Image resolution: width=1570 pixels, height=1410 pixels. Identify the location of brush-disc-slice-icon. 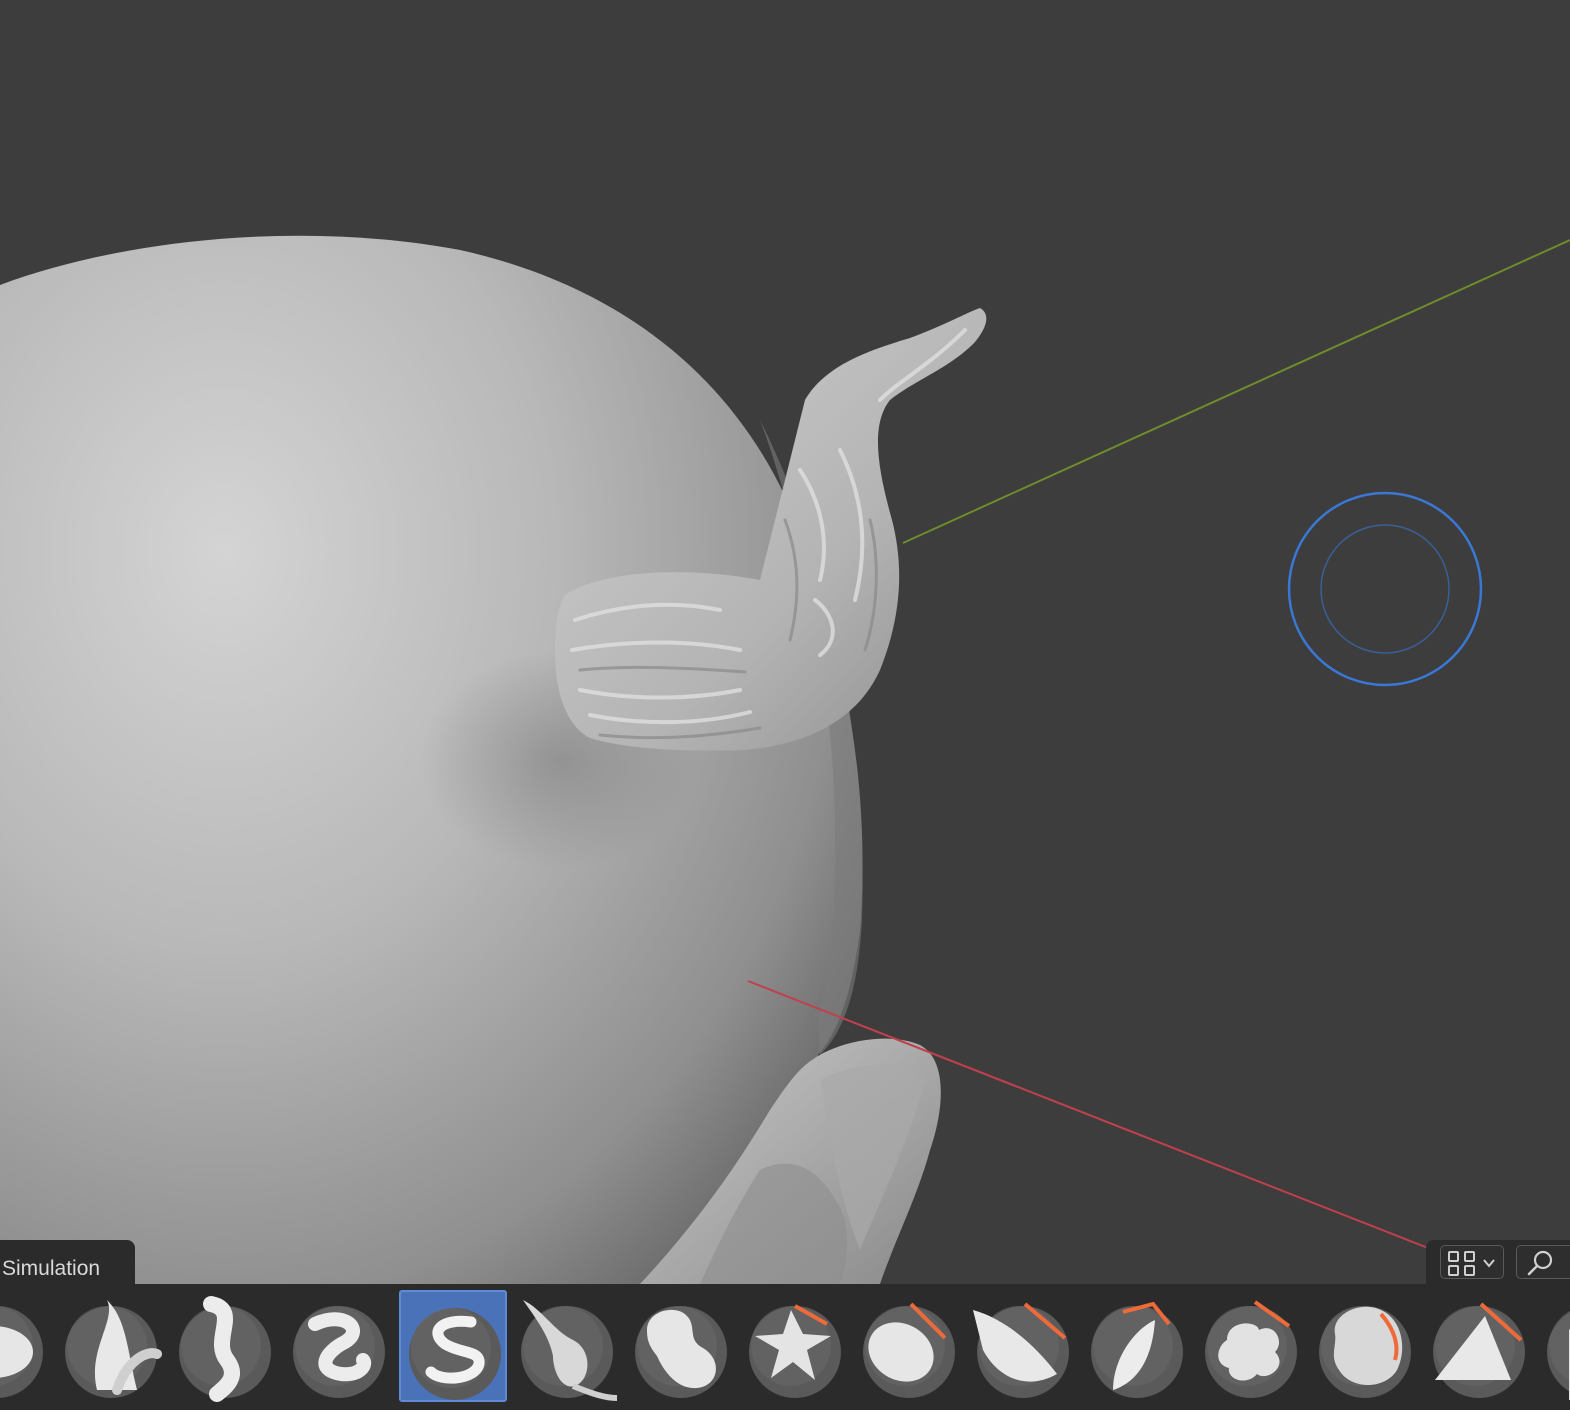
(909, 1346).